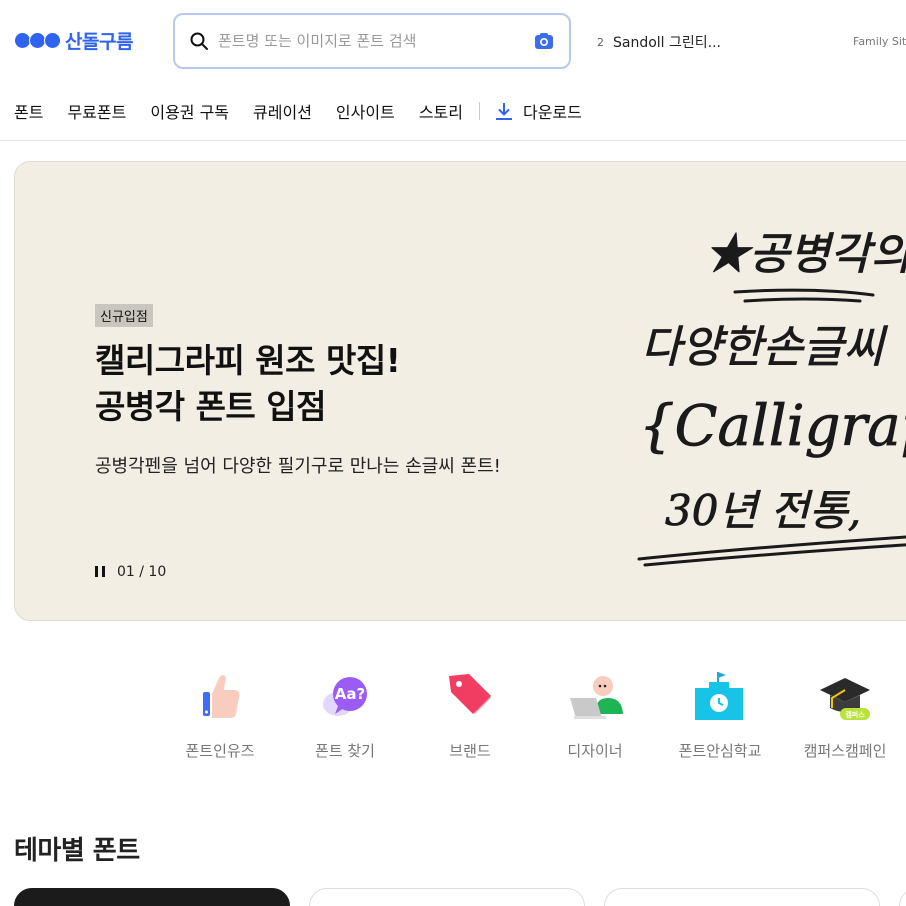  What do you see at coordinates (879, 41) in the screenshot?
I see `family-site-link: Family Site` at bounding box center [879, 41].